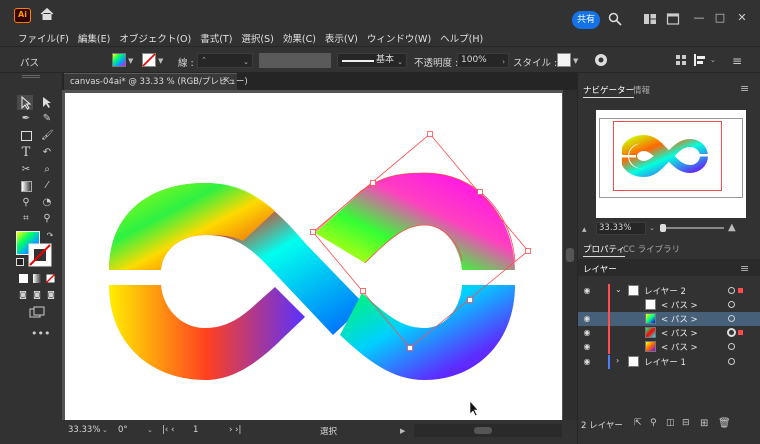  I want to click on layer-row-path-3: ◉ < パス >, so click(660, 333).